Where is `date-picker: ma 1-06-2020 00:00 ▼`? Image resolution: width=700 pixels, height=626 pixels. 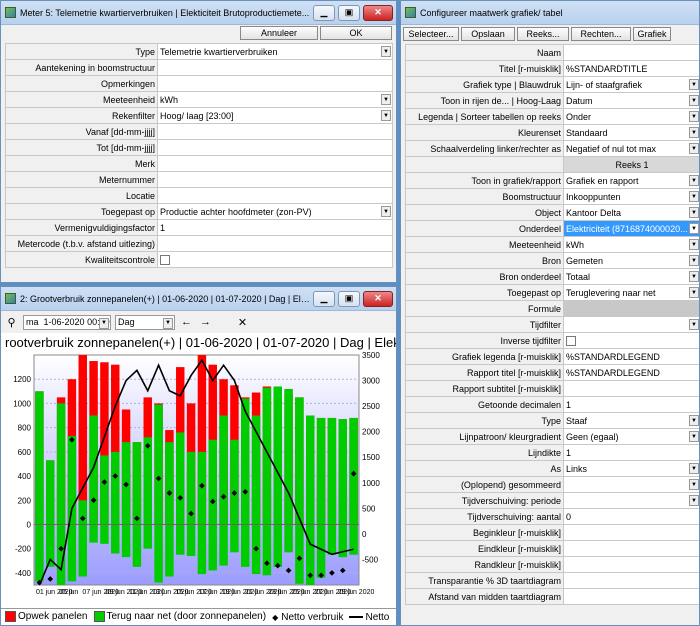
date-picker: ma 1-06-2020 00:00 ▼ is located at coordinates (67, 322).